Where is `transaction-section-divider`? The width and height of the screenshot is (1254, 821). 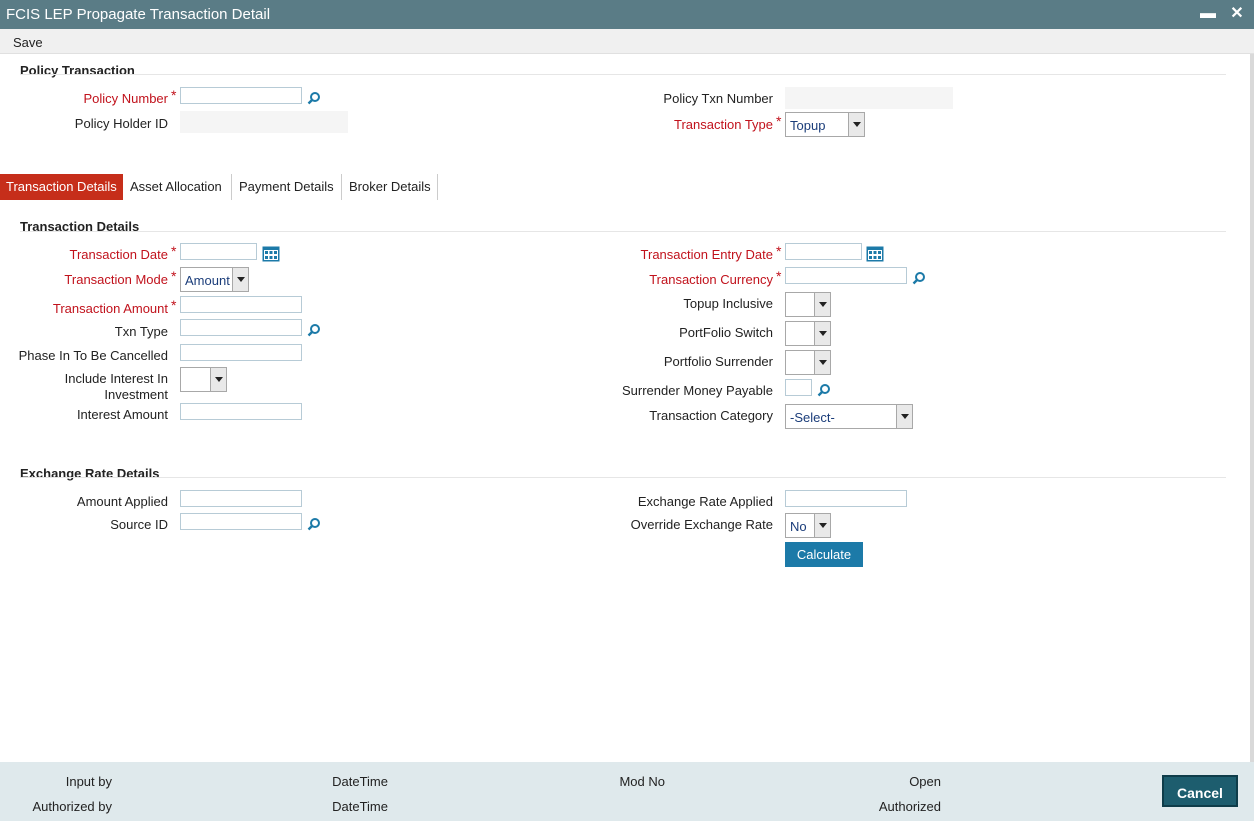
transaction-section-divider is located at coordinates (623, 231).